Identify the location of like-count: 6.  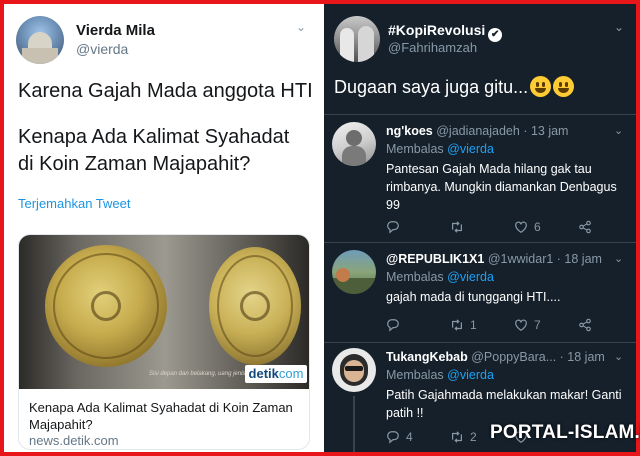
(537, 227).